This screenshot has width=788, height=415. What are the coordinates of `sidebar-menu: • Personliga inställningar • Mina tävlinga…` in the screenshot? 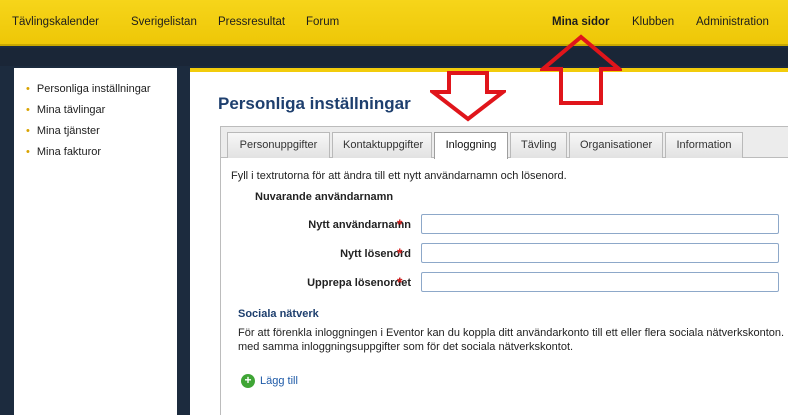 It's located at (95, 117).